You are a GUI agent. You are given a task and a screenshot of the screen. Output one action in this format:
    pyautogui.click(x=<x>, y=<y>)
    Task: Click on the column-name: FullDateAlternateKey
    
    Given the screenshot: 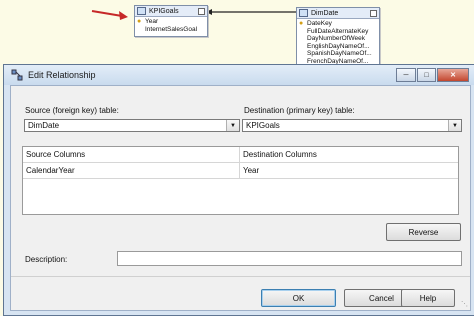 What is the action you would take?
    pyautogui.click(x=338, y=31)
    